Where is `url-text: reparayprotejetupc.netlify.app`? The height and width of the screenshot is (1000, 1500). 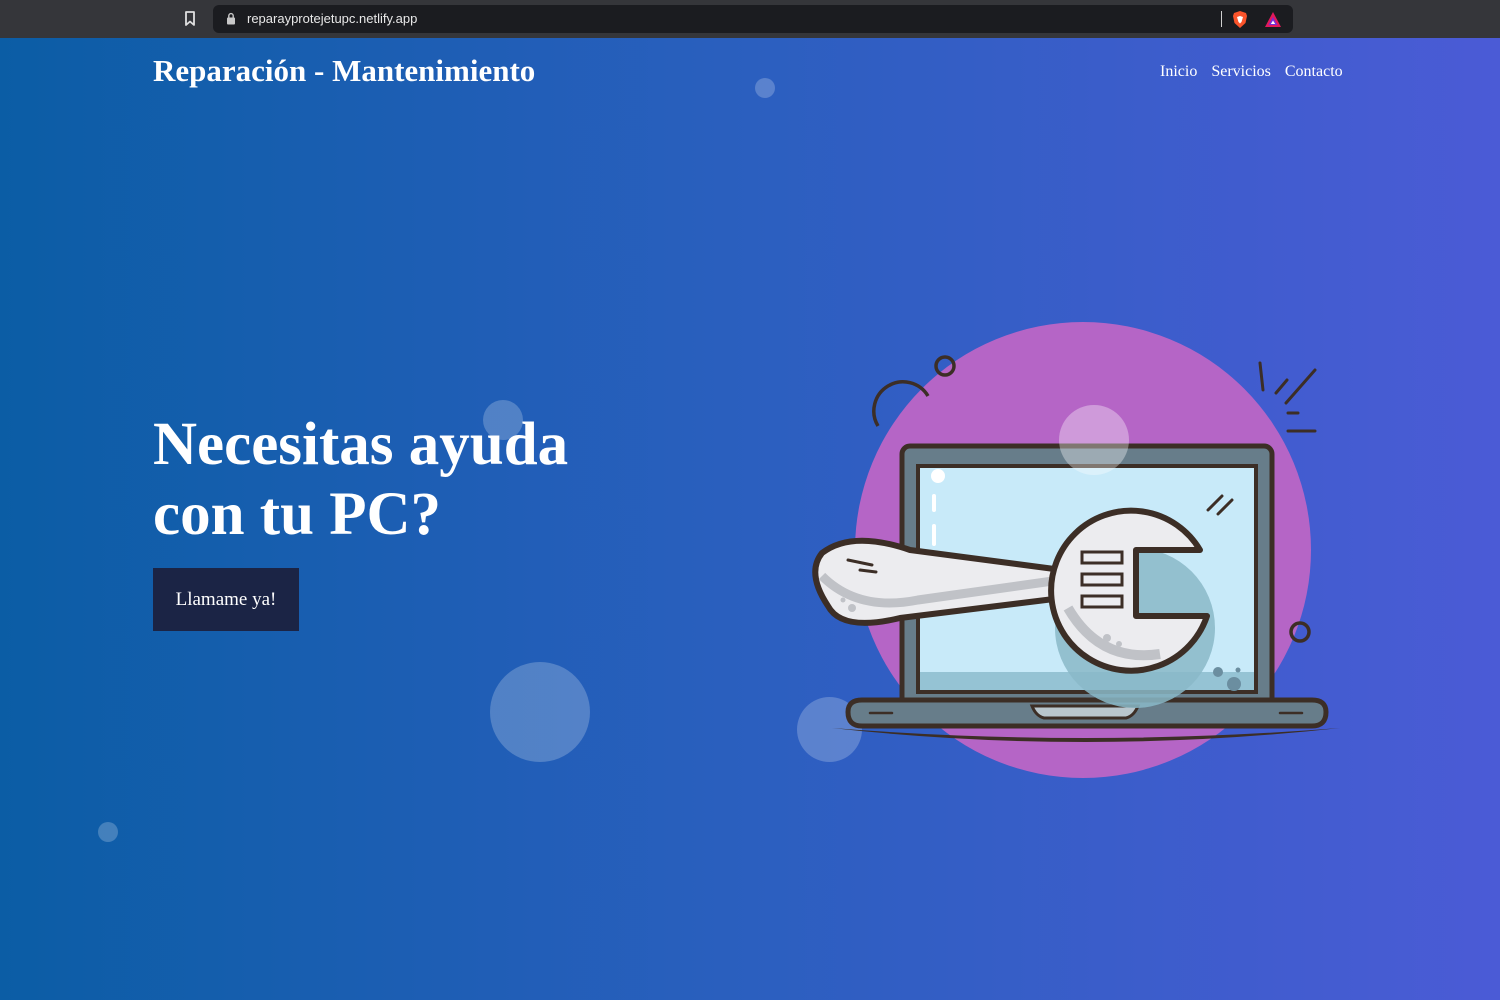
url-text: reparayprotejetupc.netlify.app is located at coordinates (332, 18).